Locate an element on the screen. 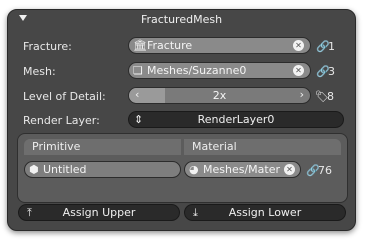 Image resolution: width=367 pixels, height=240 pixels. material-users: 🔗76 is located at coordinates (319, 170).